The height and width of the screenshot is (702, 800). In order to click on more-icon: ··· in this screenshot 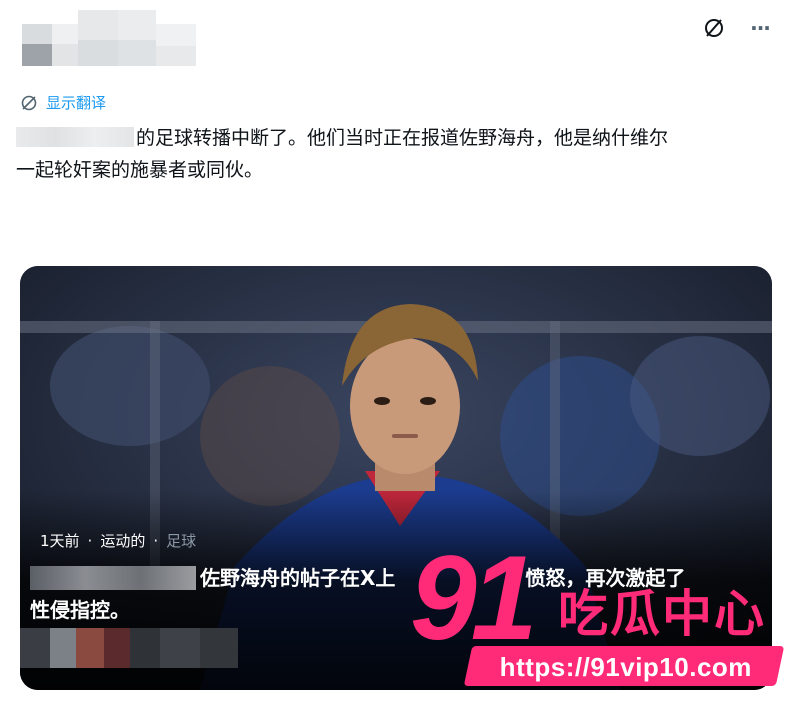, I will do `click(760, 28)`.